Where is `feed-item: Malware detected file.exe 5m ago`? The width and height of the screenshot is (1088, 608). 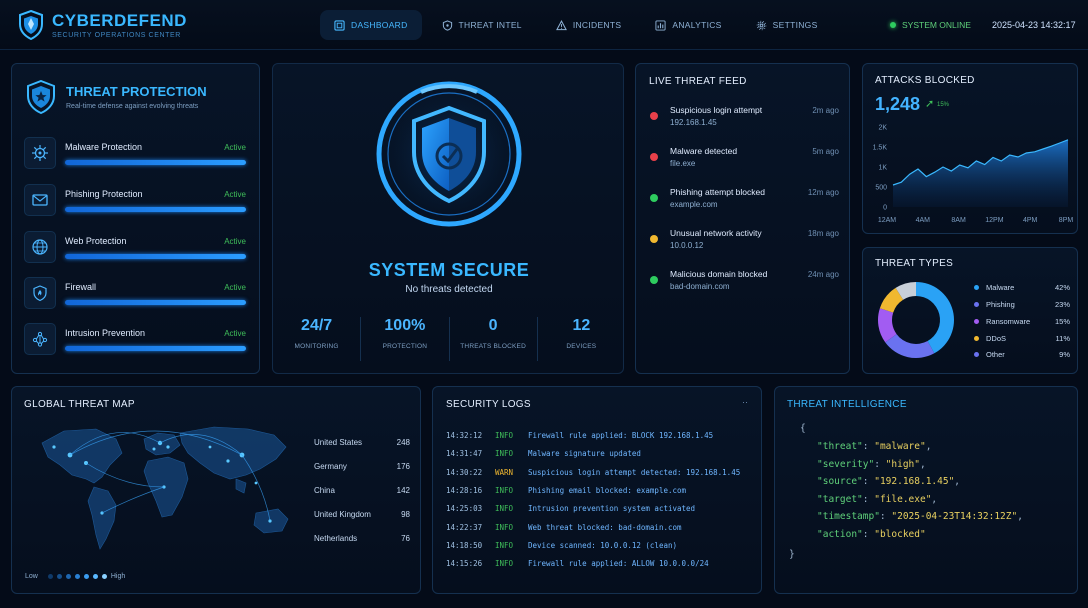 feed-item: Malware detected file.exe 5m ago is located at coordinates (744, 161).